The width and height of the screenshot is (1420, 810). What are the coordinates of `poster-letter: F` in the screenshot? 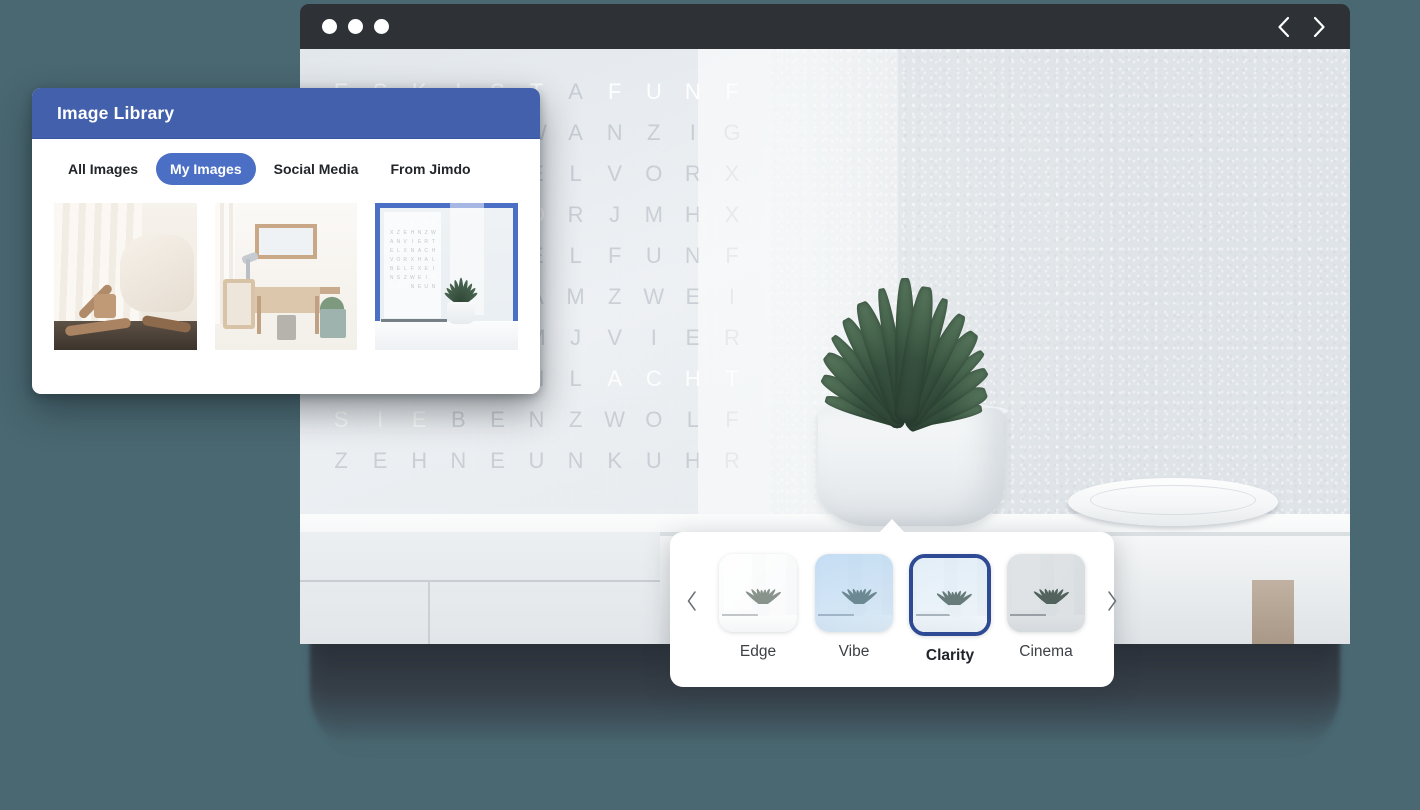 It's located at (615, 255).